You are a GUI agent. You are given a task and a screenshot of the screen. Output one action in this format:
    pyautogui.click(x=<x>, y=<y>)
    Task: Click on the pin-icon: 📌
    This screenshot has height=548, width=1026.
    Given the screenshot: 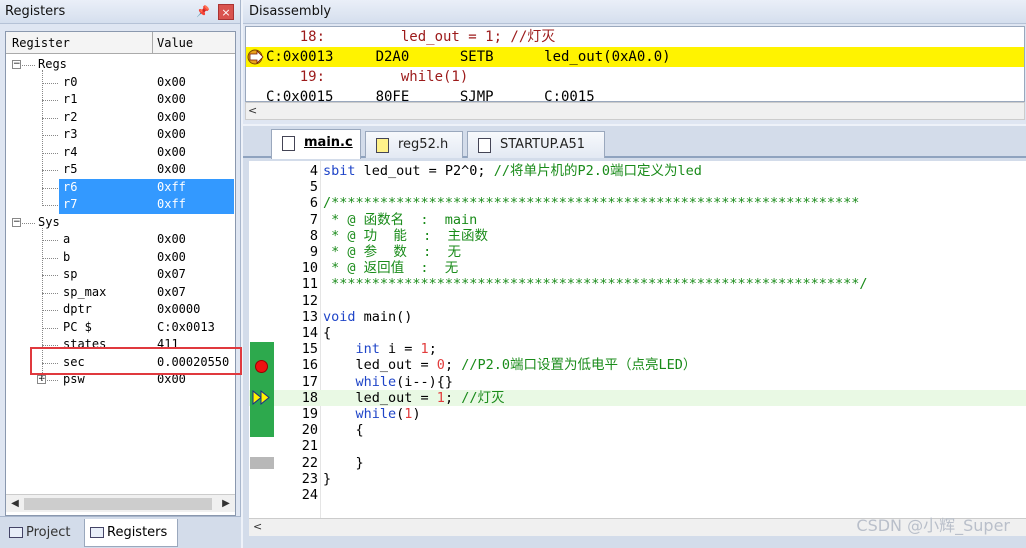 What is the action you would take?
    pyautogui.click(x=203, y=12)
    